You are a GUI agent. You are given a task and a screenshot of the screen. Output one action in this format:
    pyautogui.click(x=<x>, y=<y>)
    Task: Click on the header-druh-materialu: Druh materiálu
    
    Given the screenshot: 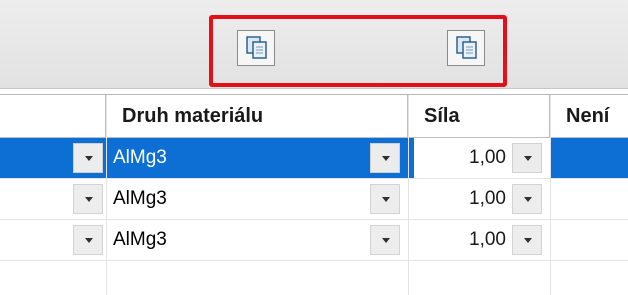 What is the action you would take?
    pyautogui.click(x=257, y=116)
    